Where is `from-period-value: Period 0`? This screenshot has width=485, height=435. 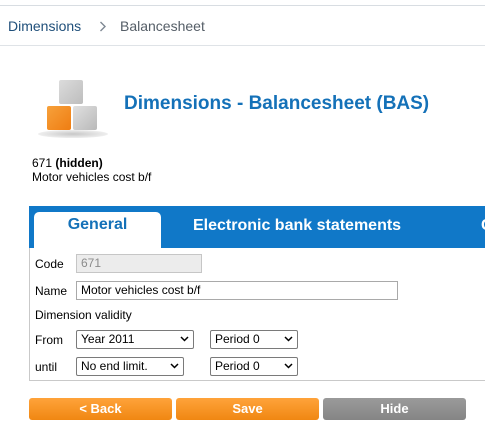 from-period-value: Period 0 is located at coordinates (237, 339).